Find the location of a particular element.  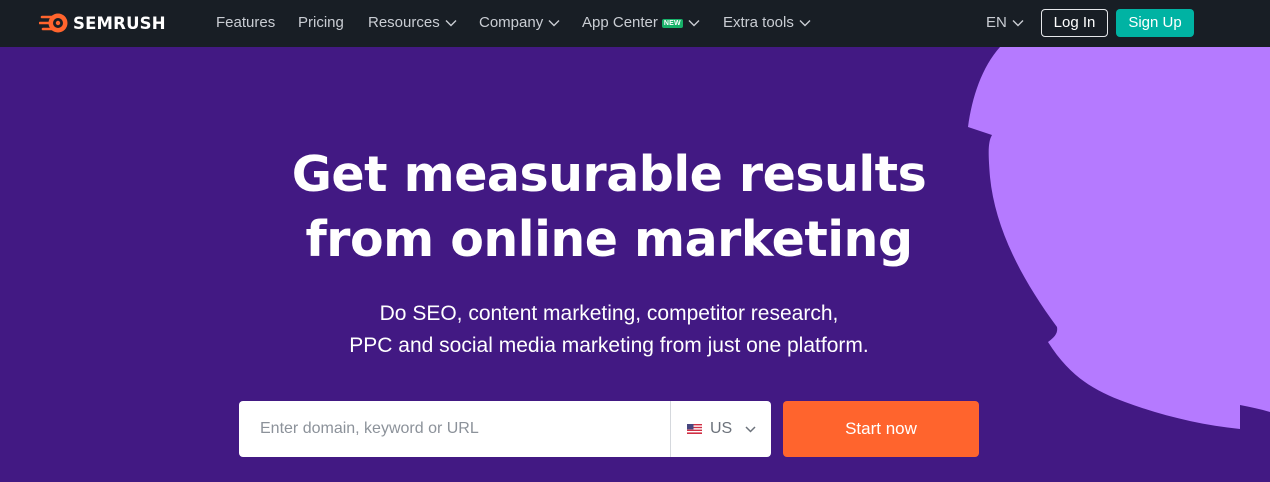

database-label: US is located at coordinates (721, 428).